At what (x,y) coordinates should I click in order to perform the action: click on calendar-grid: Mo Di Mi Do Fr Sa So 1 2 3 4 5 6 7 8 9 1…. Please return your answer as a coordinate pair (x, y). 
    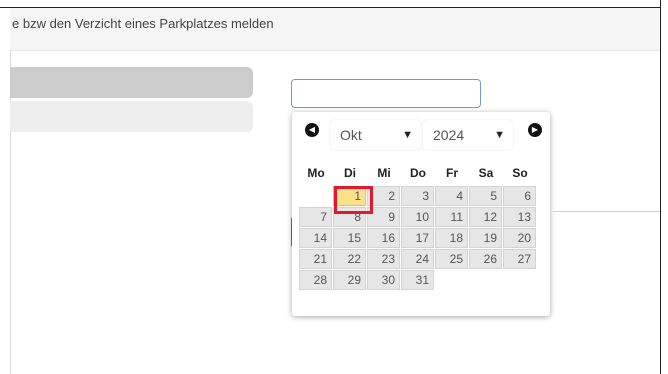
    Looking at the image, I should click on (418, 225).